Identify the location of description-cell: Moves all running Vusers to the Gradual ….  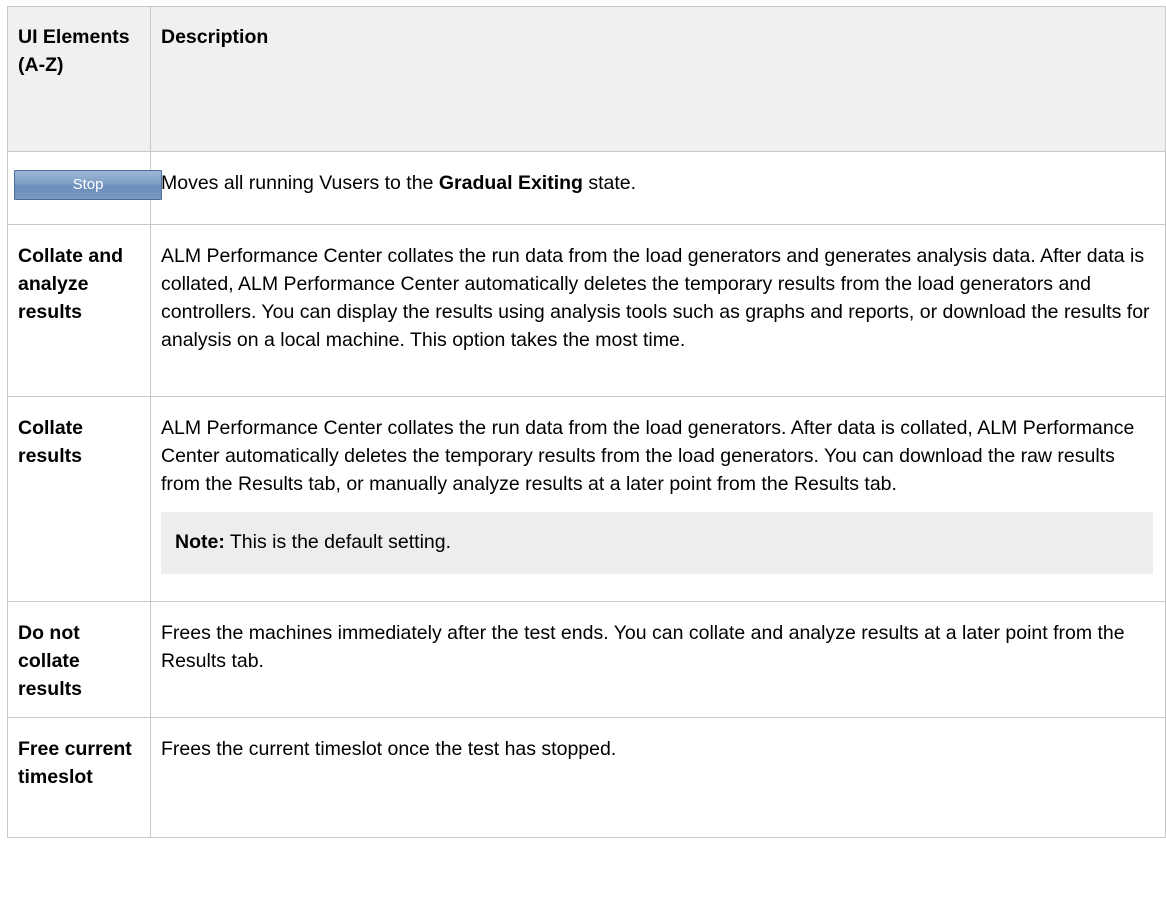
(658, 188).